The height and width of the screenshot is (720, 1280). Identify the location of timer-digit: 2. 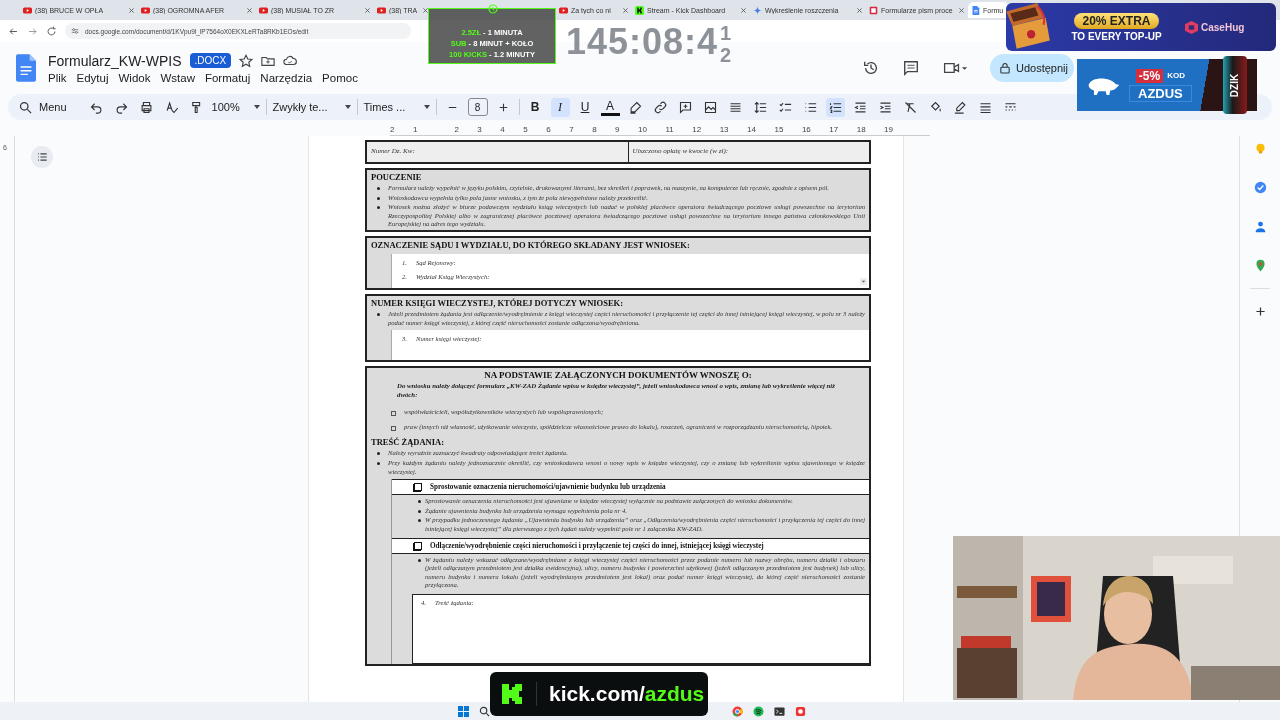
(726, 55).